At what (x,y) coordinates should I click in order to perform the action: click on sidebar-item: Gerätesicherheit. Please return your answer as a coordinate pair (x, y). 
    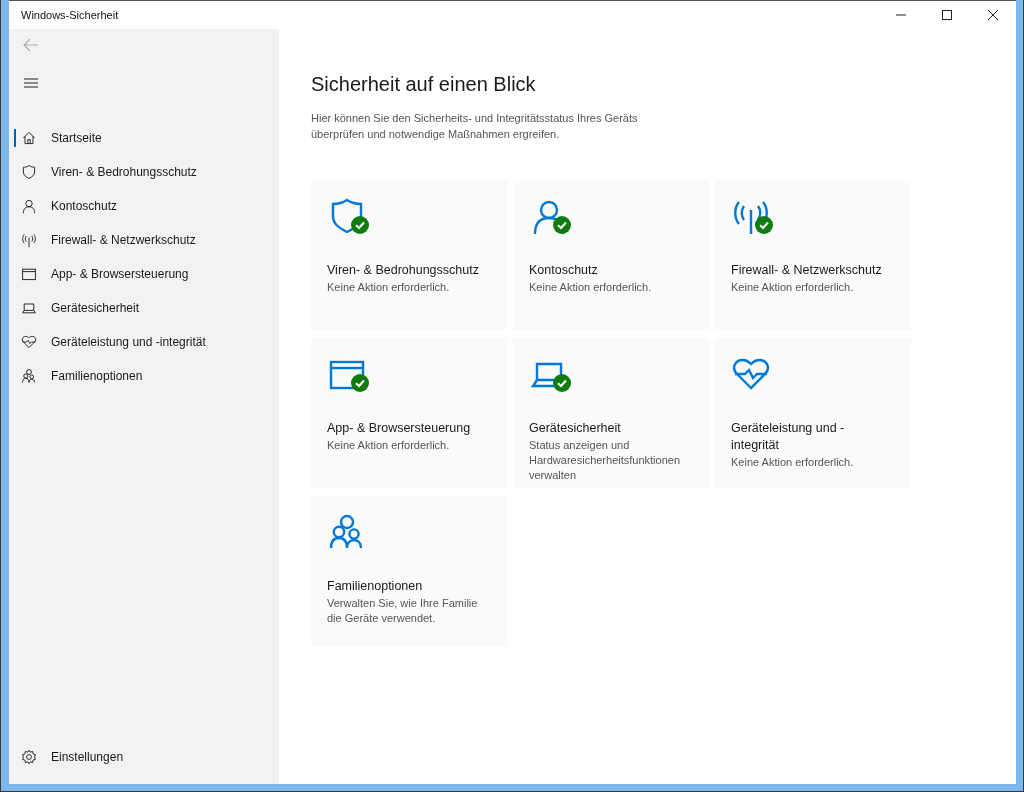
    Looking at the image, I should click on (144, 308).